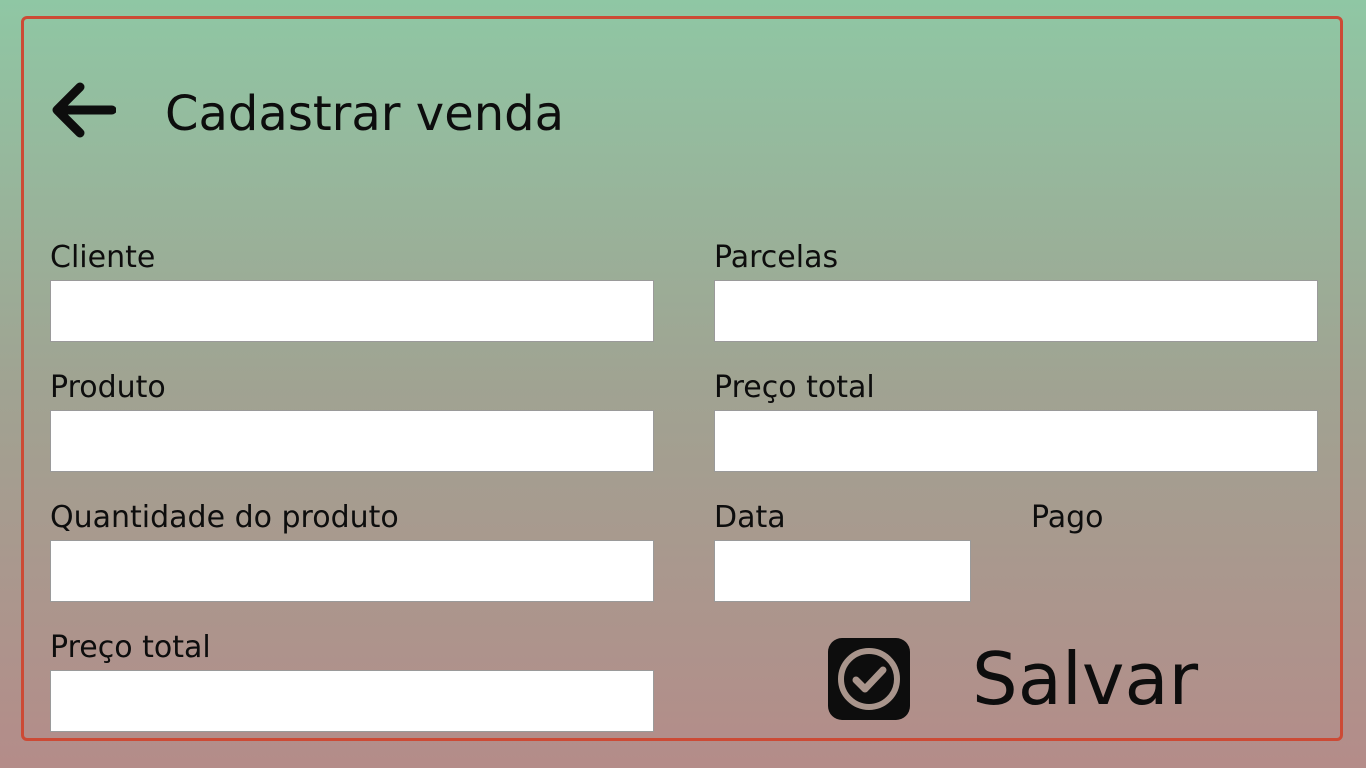 The width and height of the screenshot is (1366, 768). I want to click on produto-label: Produto, so click(108, 387).